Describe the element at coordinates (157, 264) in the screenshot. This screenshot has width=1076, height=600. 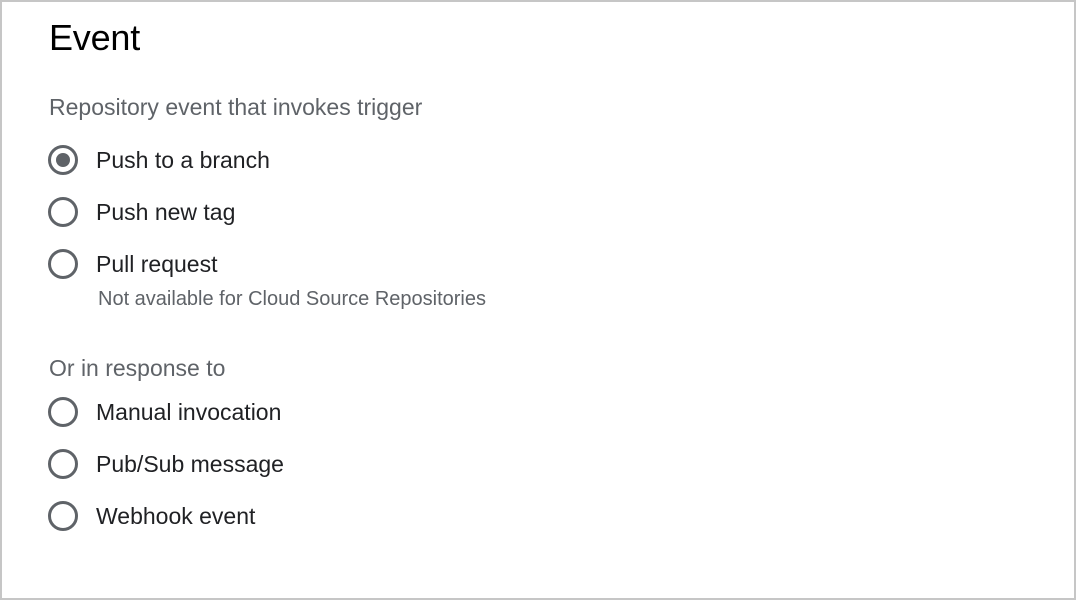
I see `radio-option-label: Pull request` at that location.